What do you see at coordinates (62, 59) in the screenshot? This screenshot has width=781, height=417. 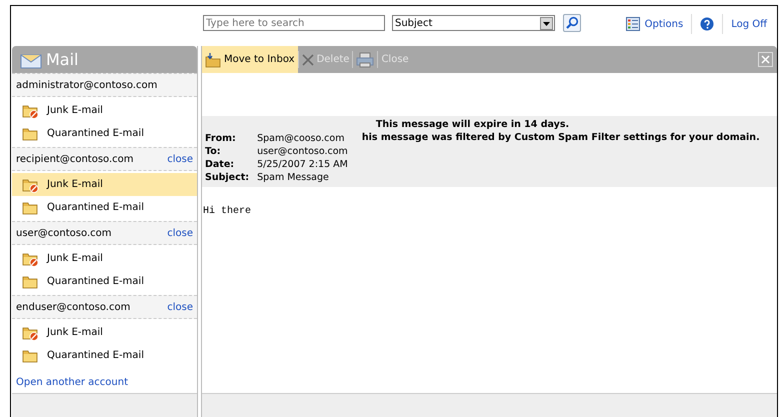 I see `sidebar-title: Mail` at bounding box center [62, 59].